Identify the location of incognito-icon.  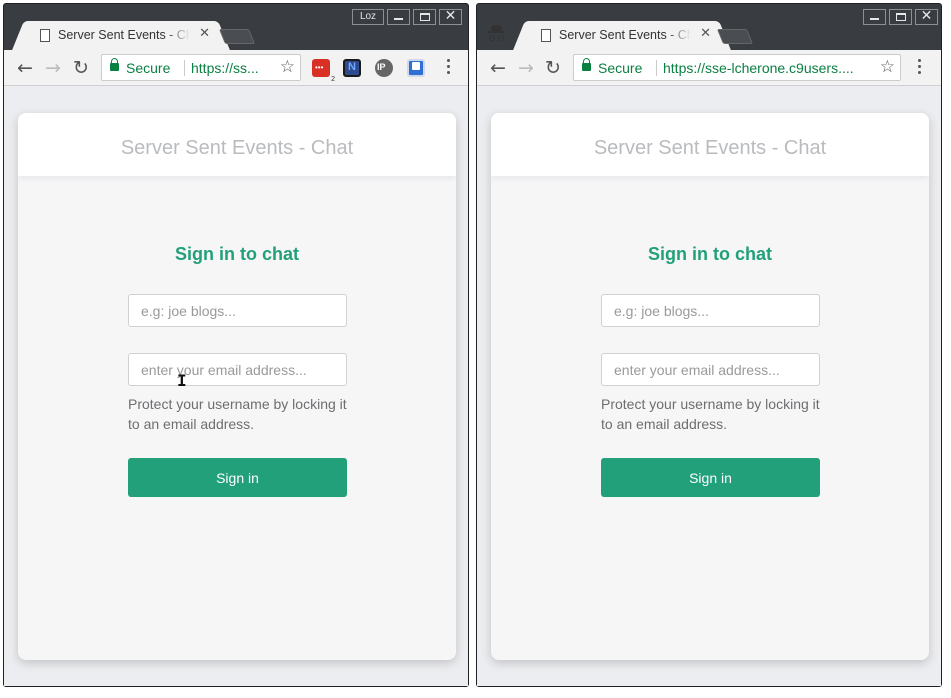
(497, 35).